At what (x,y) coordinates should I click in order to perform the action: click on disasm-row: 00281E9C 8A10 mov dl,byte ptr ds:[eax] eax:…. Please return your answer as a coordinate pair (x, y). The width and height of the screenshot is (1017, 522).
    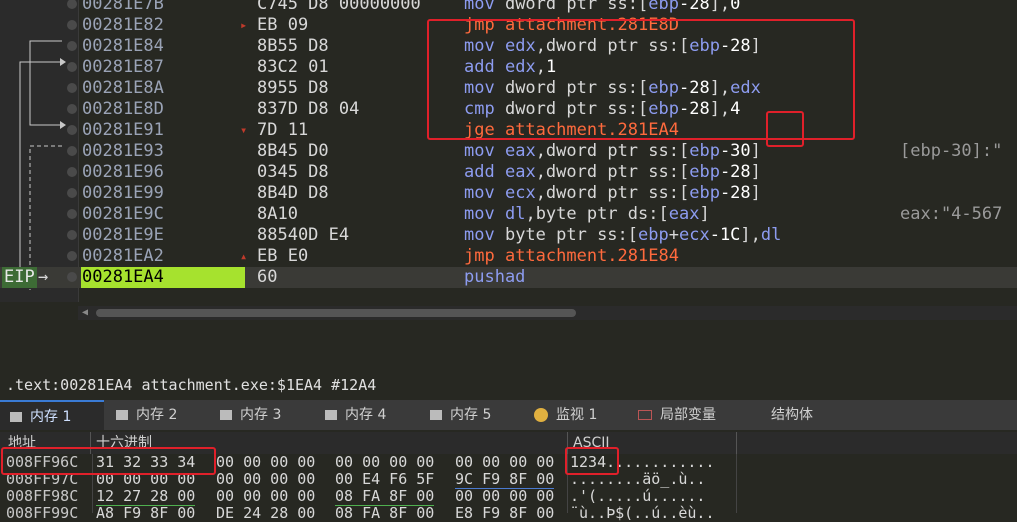
    Looking at the image, I should click on (508, 214).